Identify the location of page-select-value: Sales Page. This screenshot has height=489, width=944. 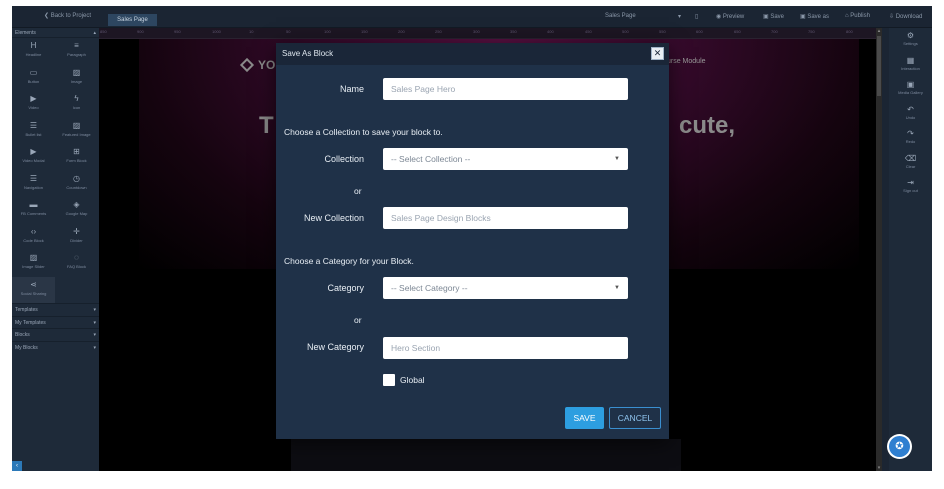
(620, 16).